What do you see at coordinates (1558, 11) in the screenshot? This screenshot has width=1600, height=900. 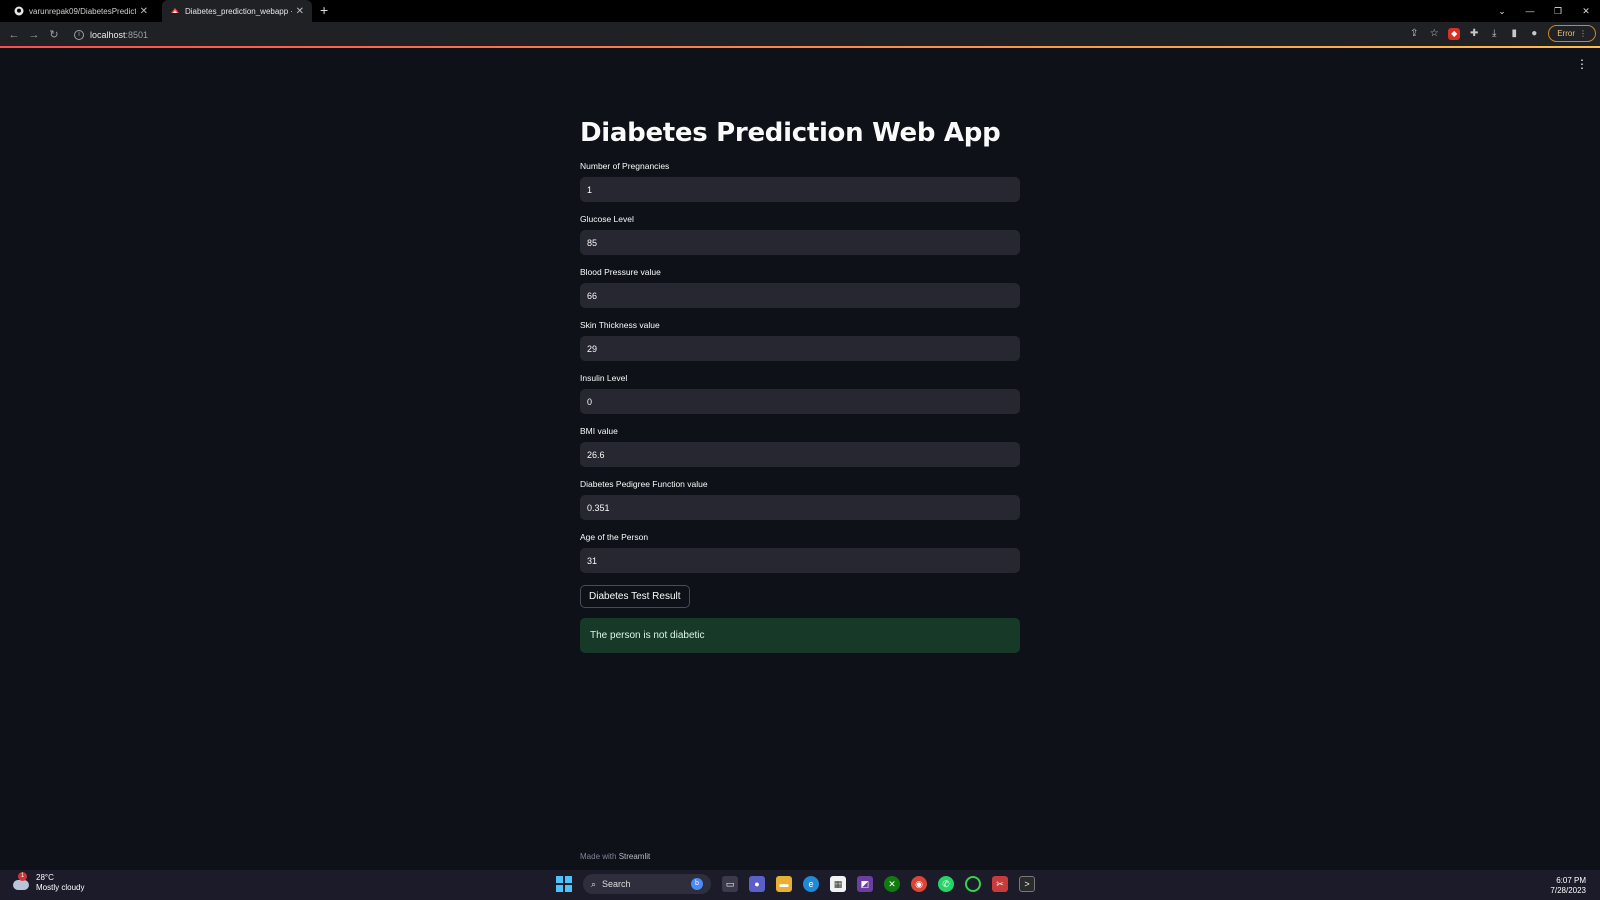 I see `restore-icon: ❐` at bounding box center [1558, 11].